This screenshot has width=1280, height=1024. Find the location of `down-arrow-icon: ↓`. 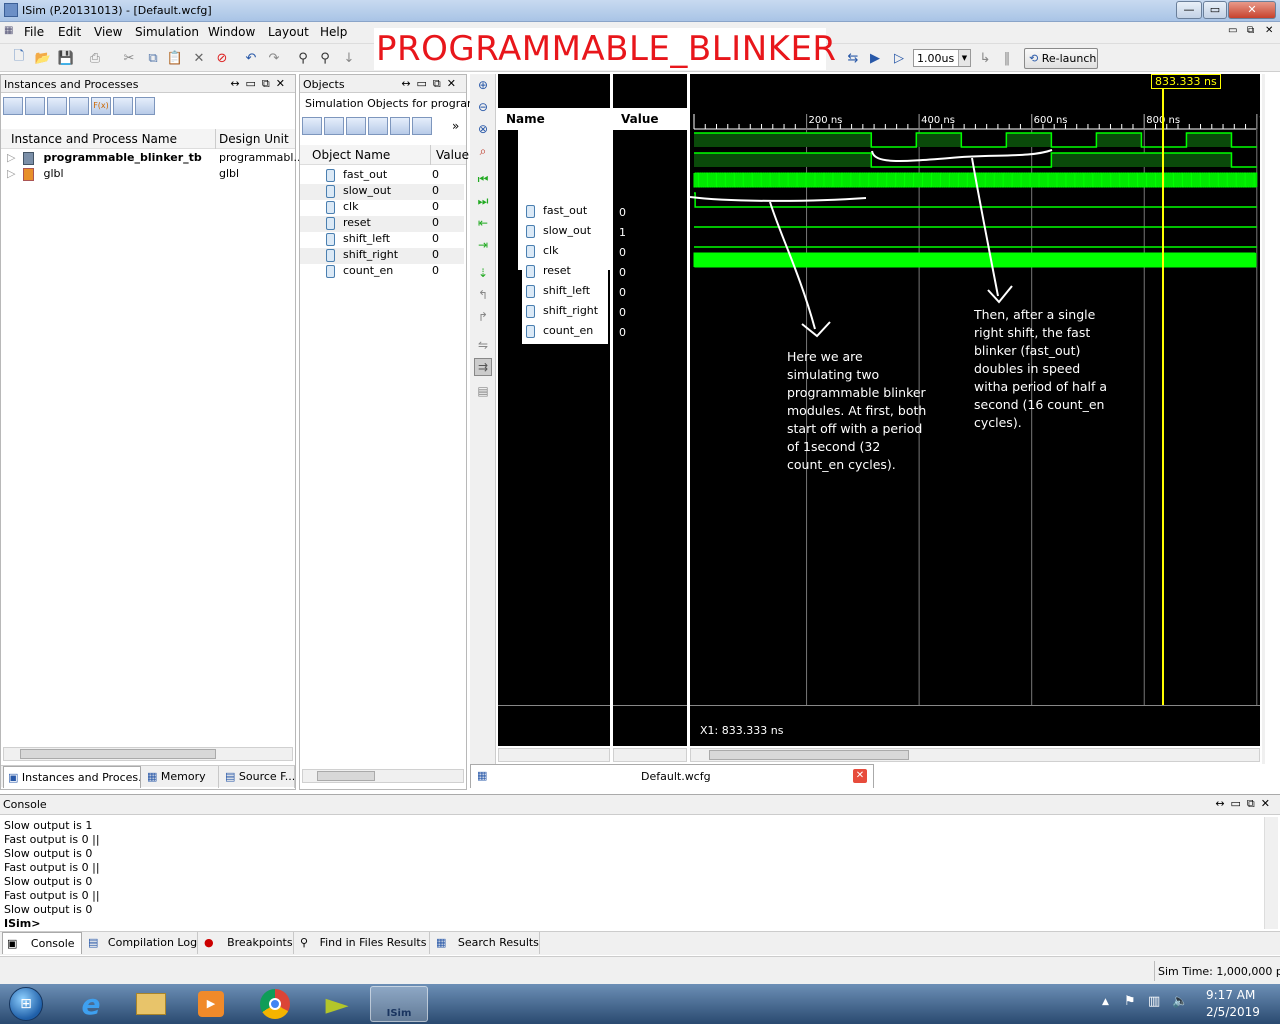

down-arrow-icon: ↓ is located at coordinates (349, 58).